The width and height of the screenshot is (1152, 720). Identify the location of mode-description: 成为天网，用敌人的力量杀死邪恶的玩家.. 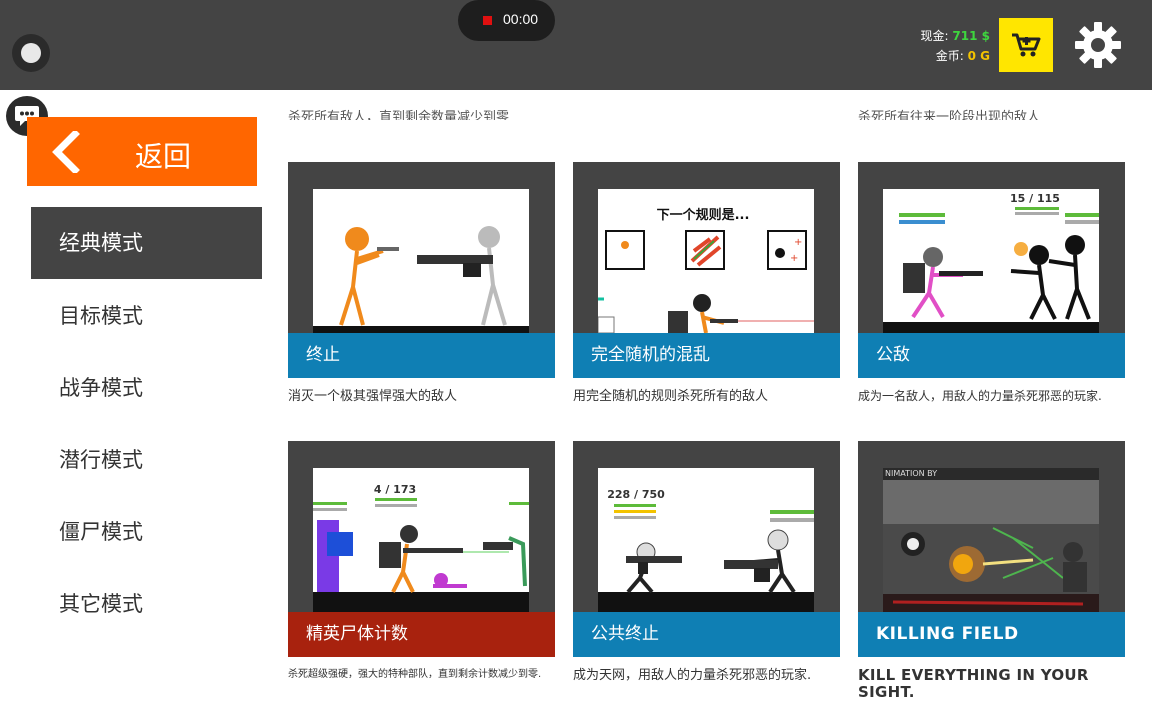
(692, 675).